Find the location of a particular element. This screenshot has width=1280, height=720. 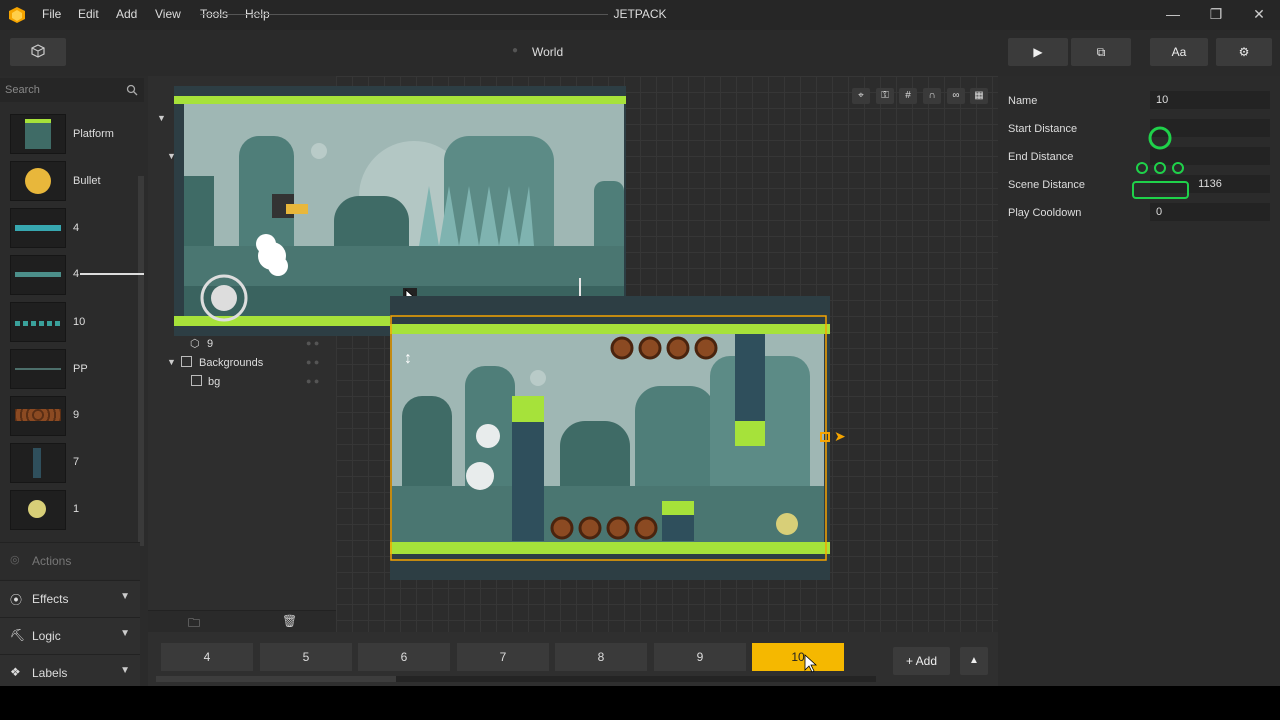

add-scene-label: Add is located at coordinates (926, 661).